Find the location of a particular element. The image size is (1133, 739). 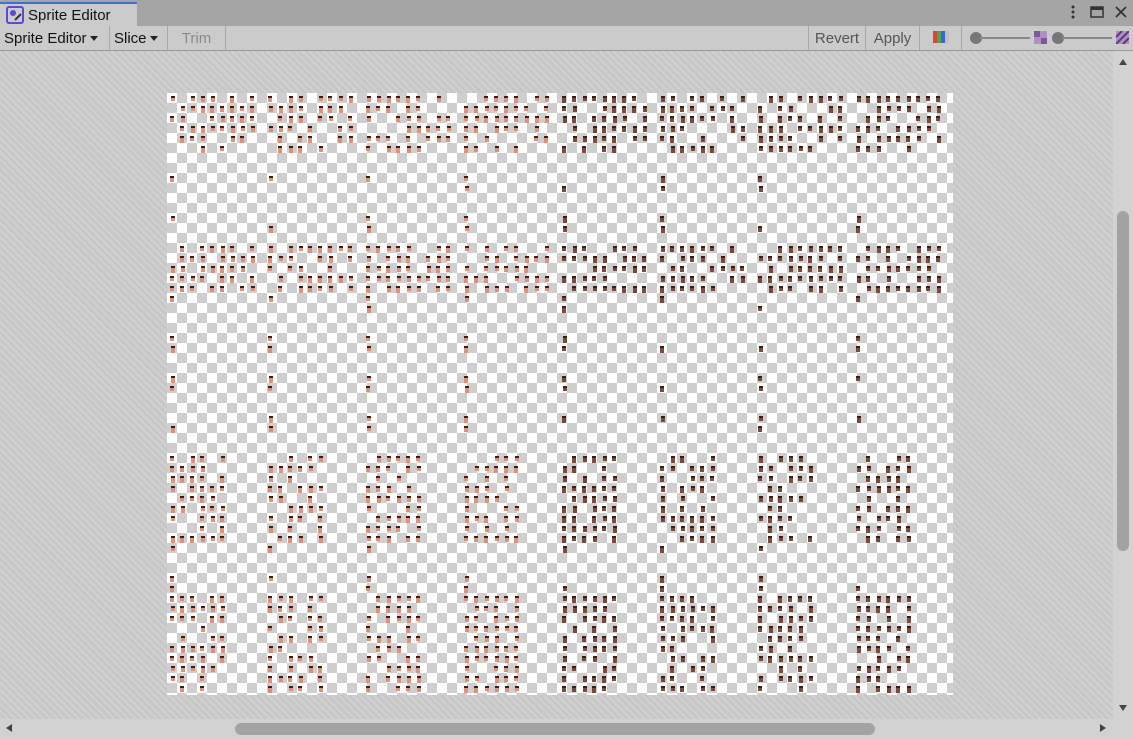

apply-button: Apply is located at coordinates (893, 38).